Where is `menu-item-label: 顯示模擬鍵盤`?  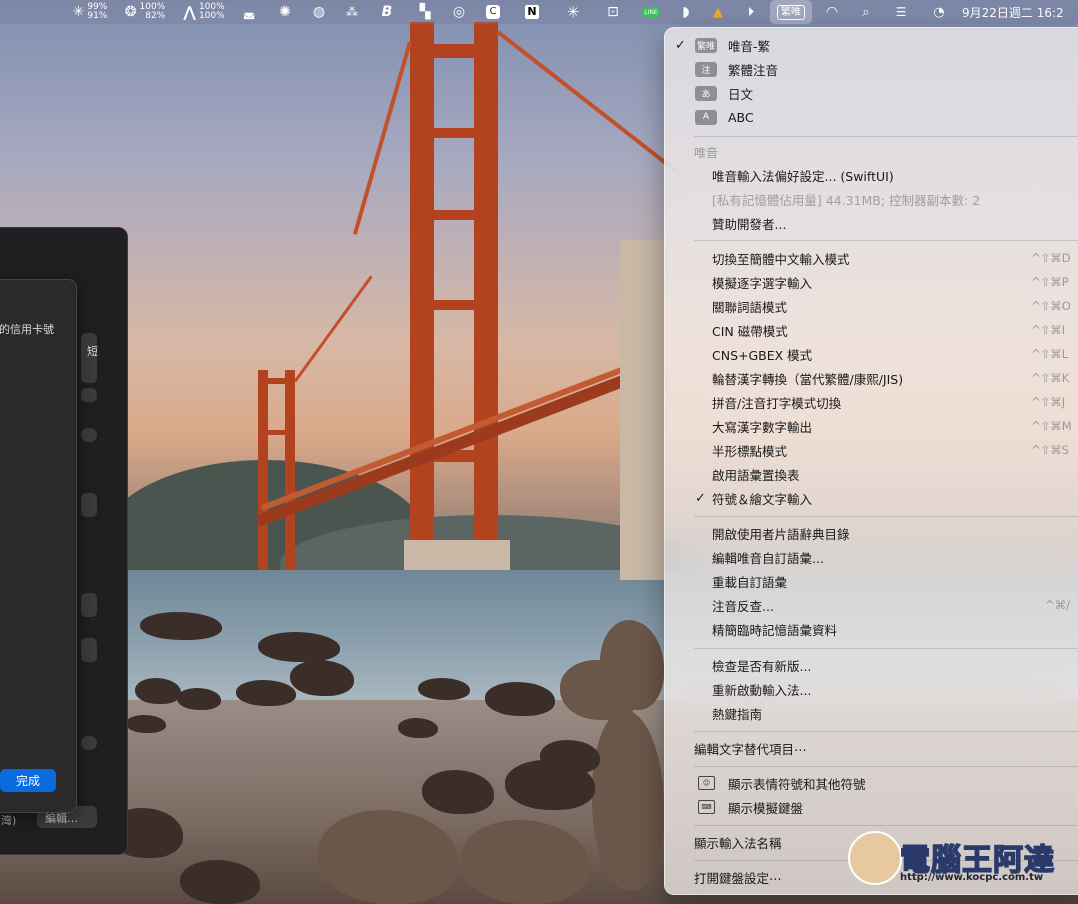
menu-item-label: 顯示模擬鍵盤 is located at coordinates (766, 808).